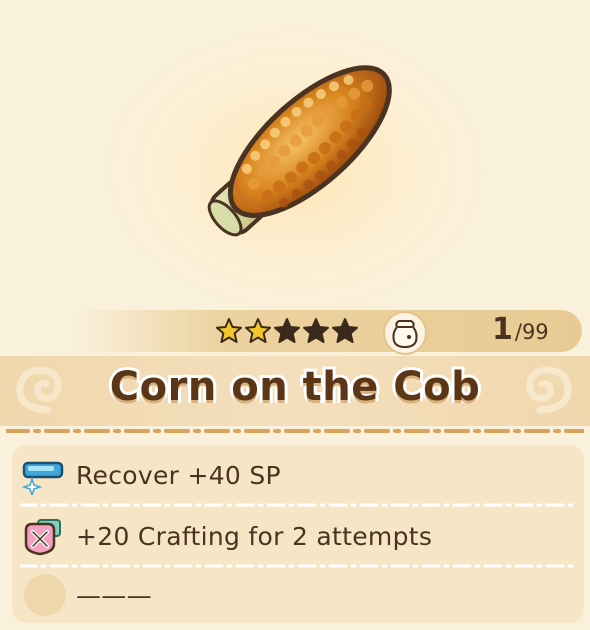 The height and width of the screenshot is (630, 590). I want to click on effect-row-crafting: +20 Crafting for 2 attempts, so click(298, 536).